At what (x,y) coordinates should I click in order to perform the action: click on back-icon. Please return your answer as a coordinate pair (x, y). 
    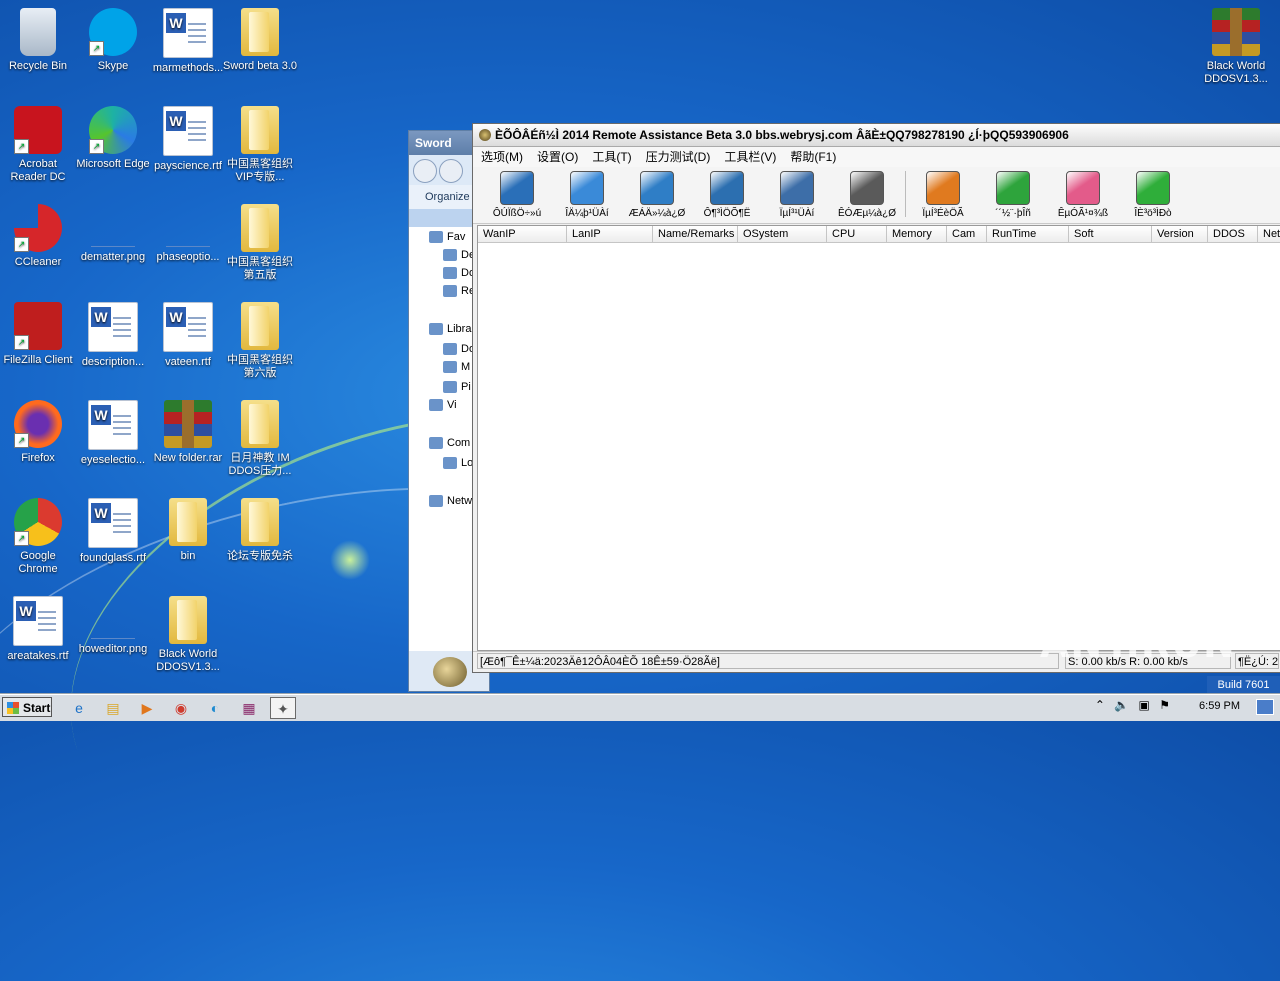
    Looking at the image, I should click on (425, 171).